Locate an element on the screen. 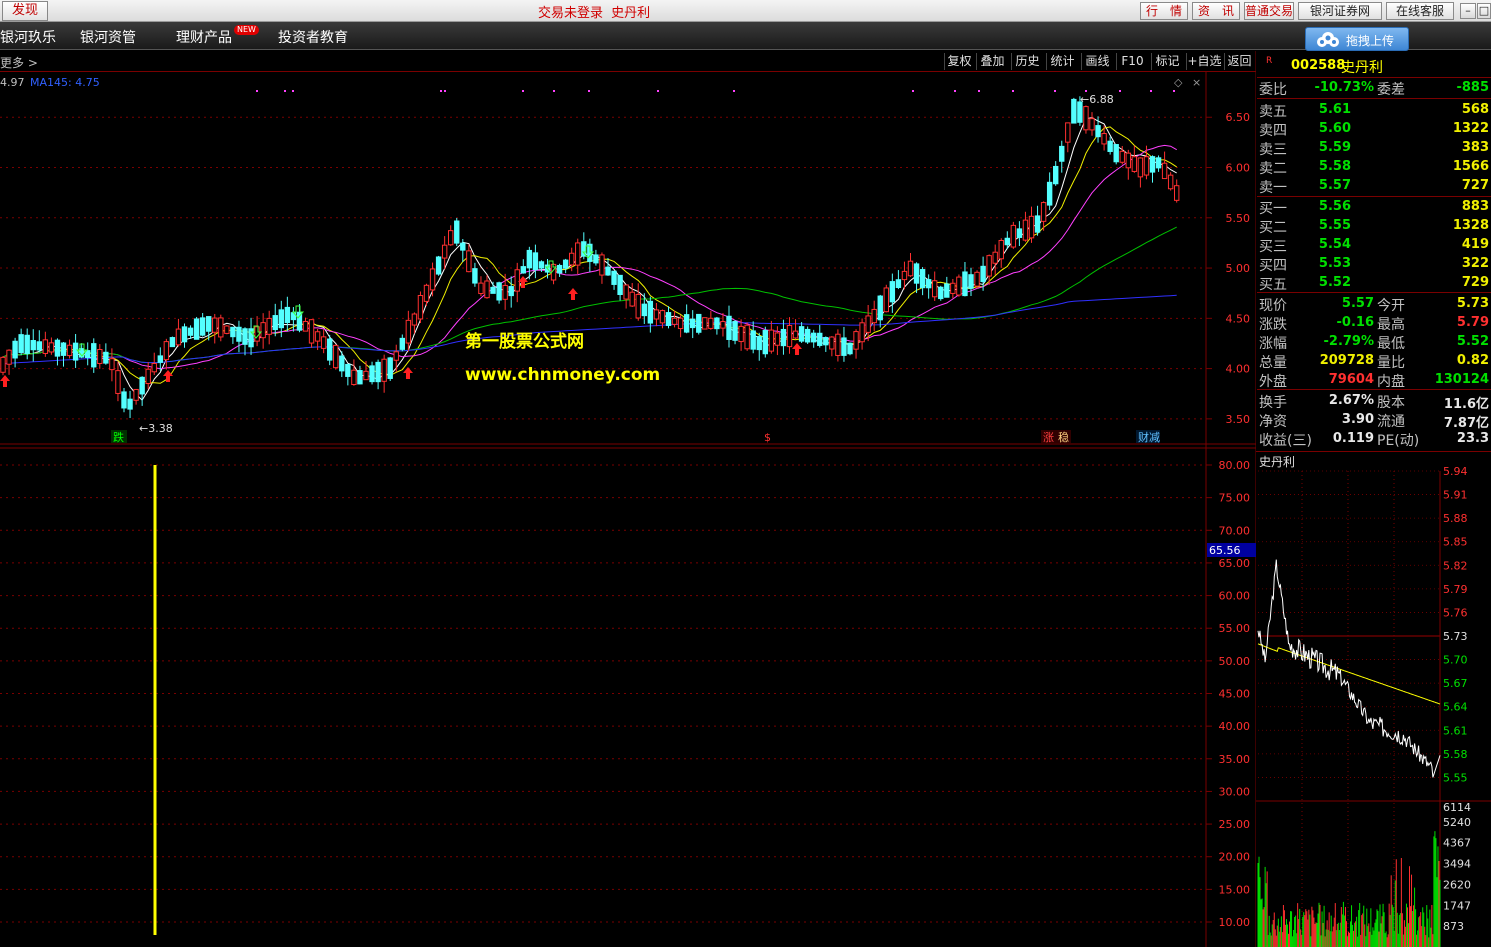  upload-label: 拖拽上传 is located at coordinates (1370, 41).